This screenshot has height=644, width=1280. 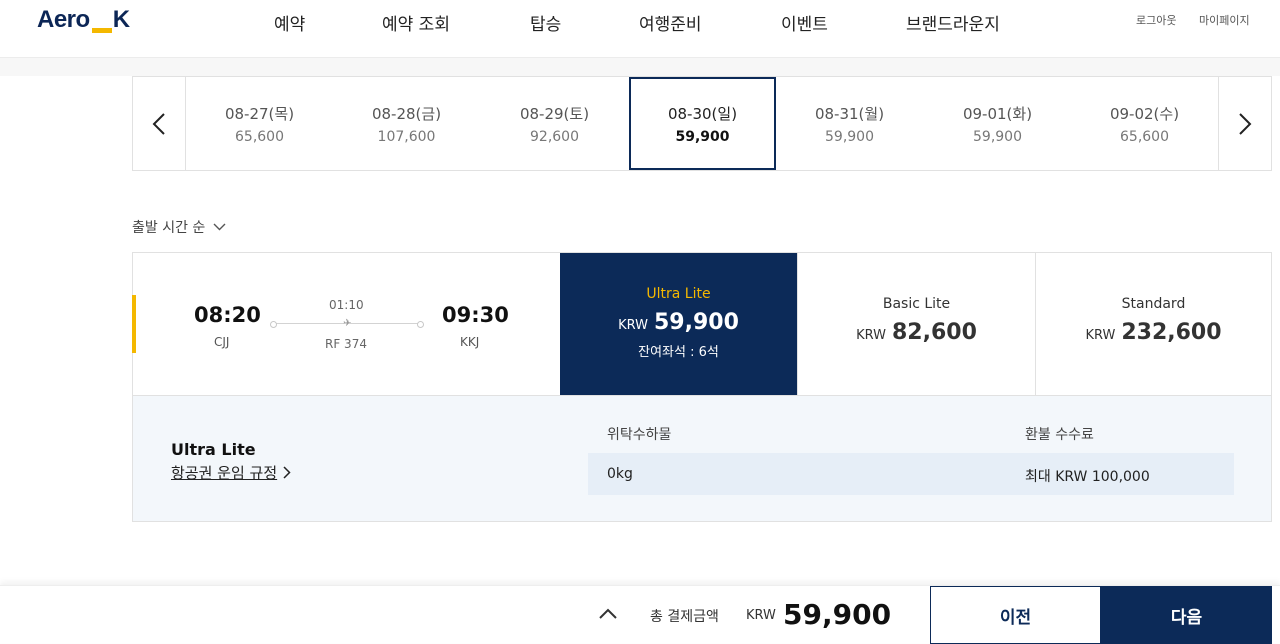 What do you see at coordinates (224, 473) in the screenshot?
I see `fare-rules-label: 항공권 운임 규정` at bounding box center [224, 473].